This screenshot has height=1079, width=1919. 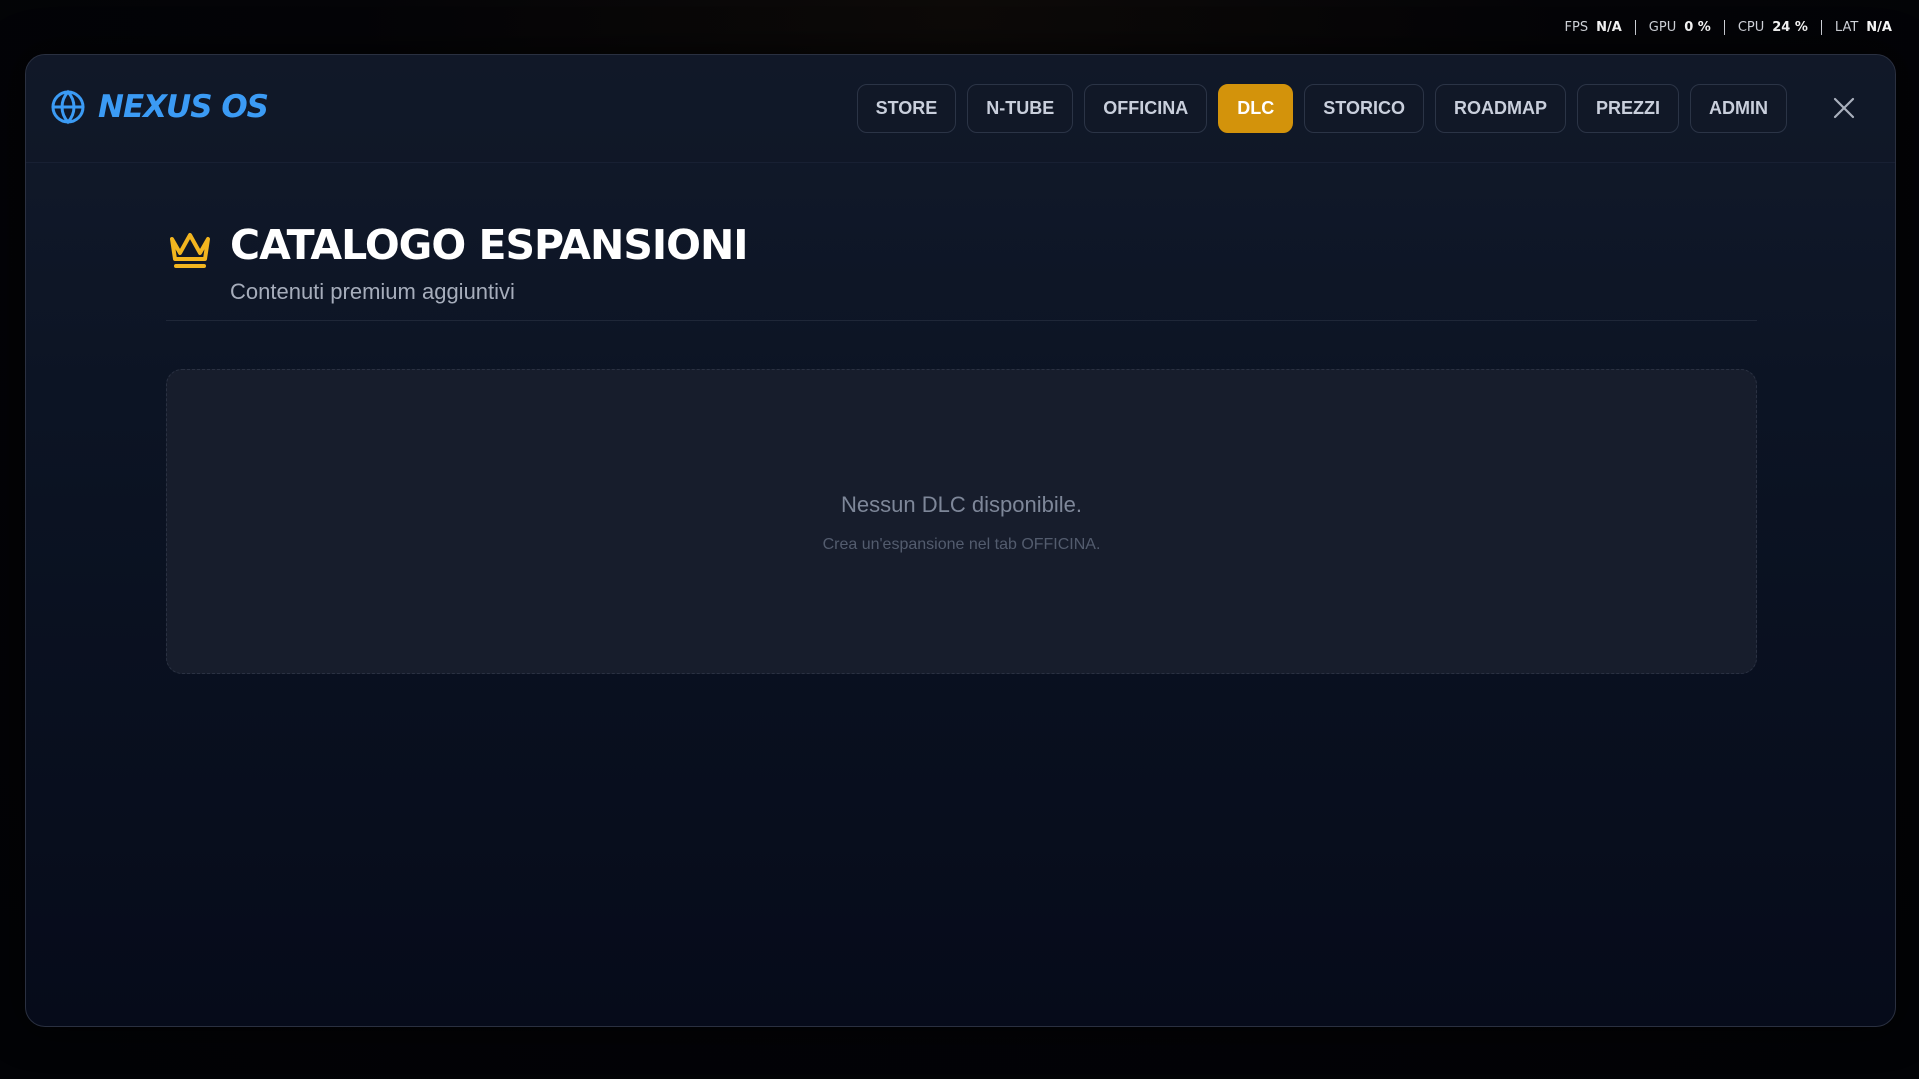 What do you see at coordinates (1256, 108) in the screenshot?
I see `tab-dlc: DLC` at bounding box center [1256, 108].